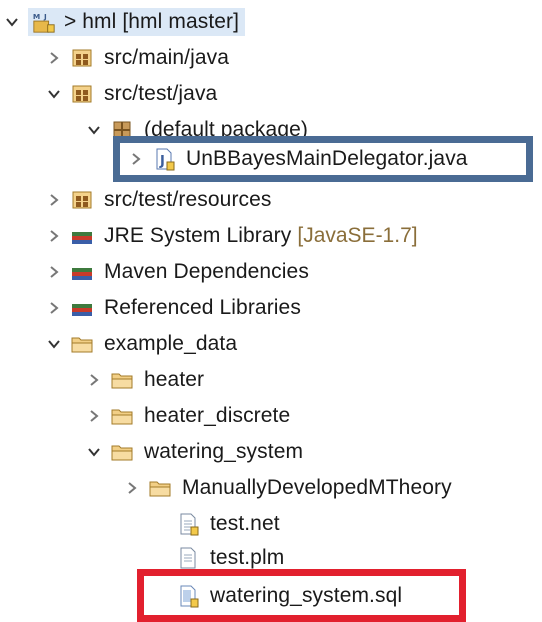  I want to click on tree-label: test.net, so click(245, 523).